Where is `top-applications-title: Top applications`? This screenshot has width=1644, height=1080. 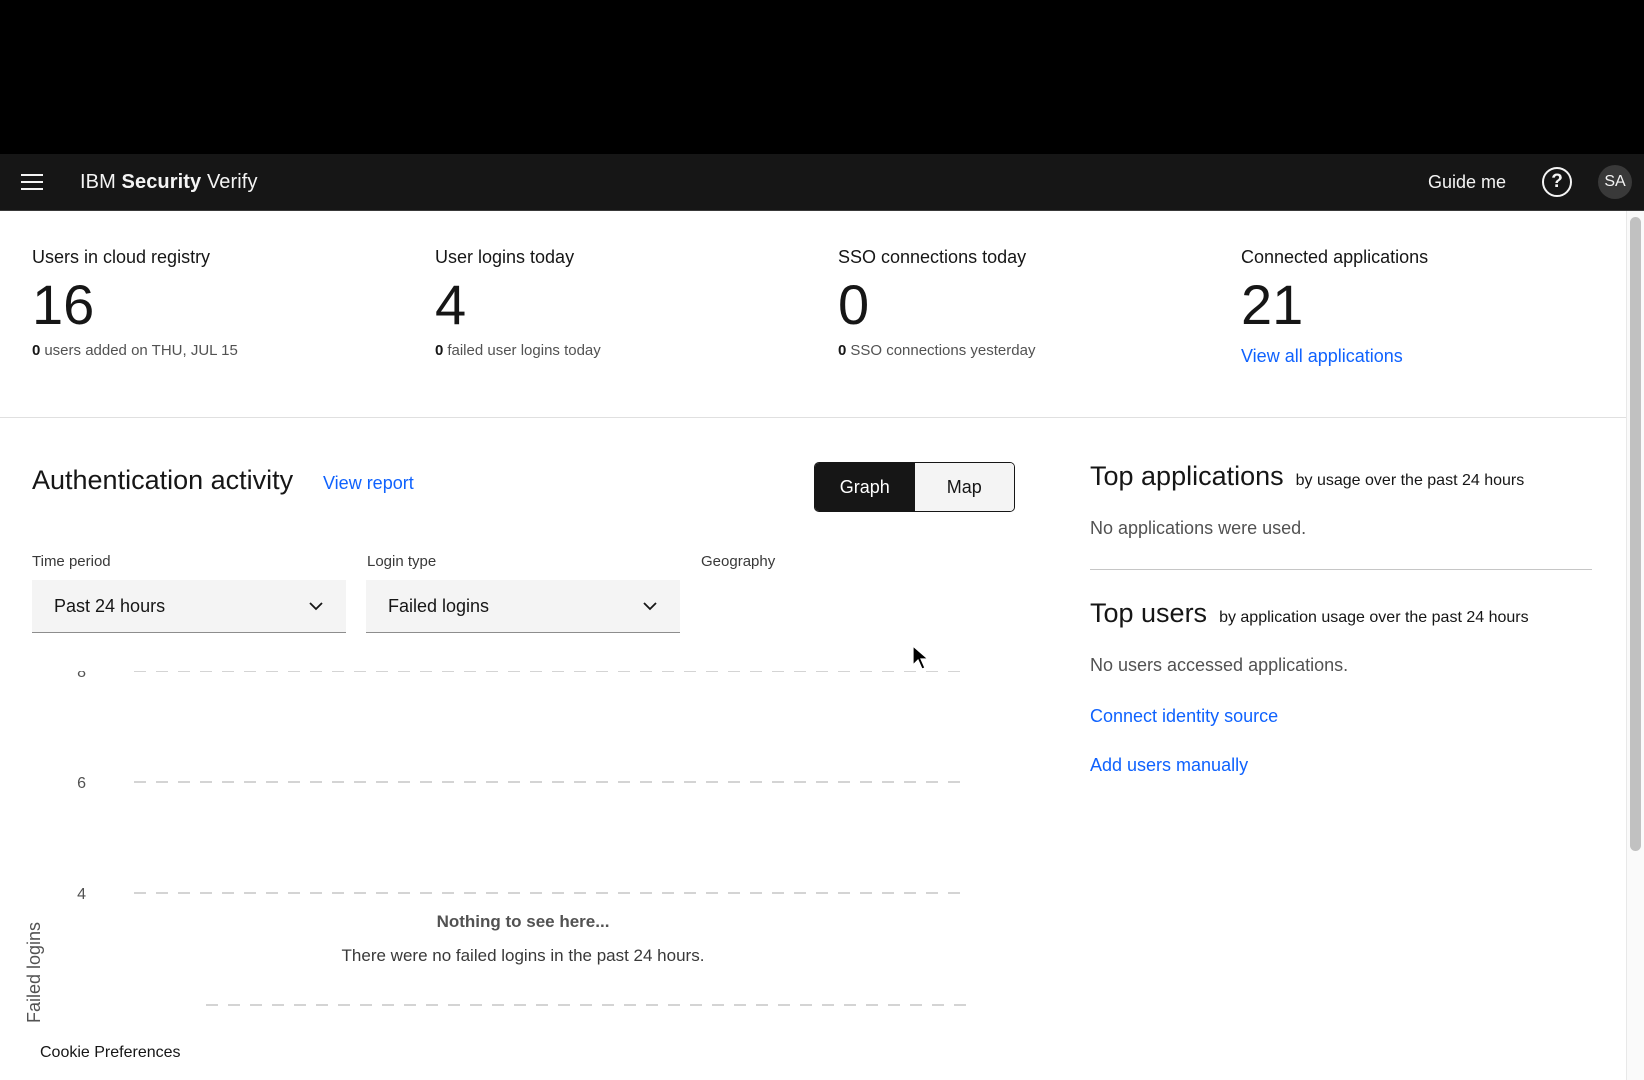
top-applications-title: Top applications is located at coordinates (1187, 476).